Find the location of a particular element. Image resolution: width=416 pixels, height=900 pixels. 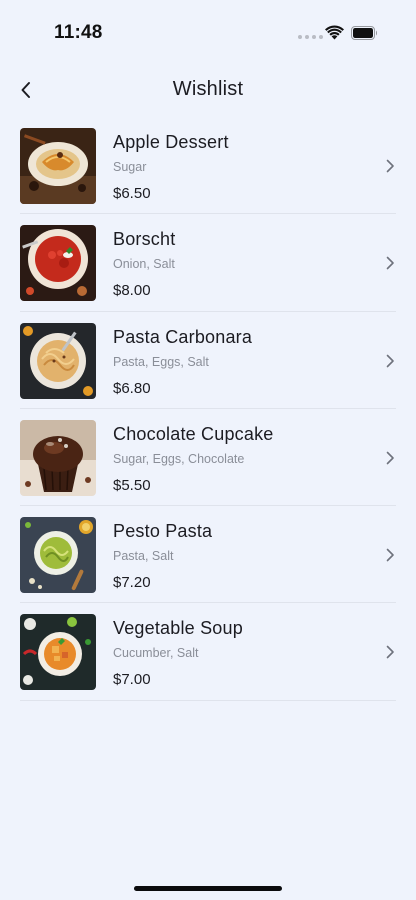

item-ingredients: Sugar is located at coordinates (130, 167).